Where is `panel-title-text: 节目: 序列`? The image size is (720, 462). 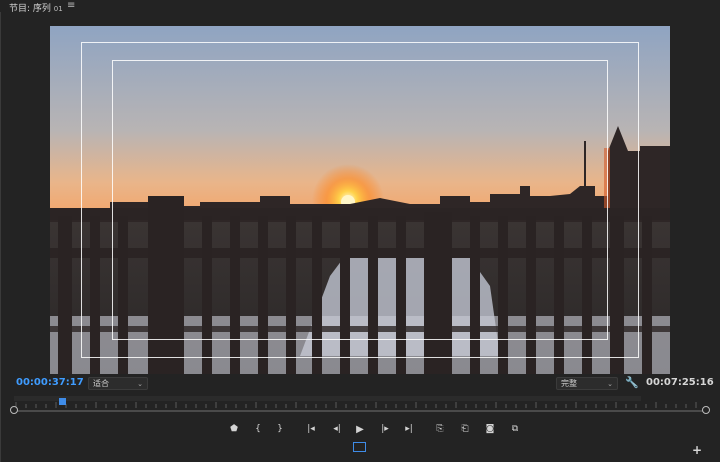
panel-title-text: 节目: 序列 is located at coordinates (30, 9).